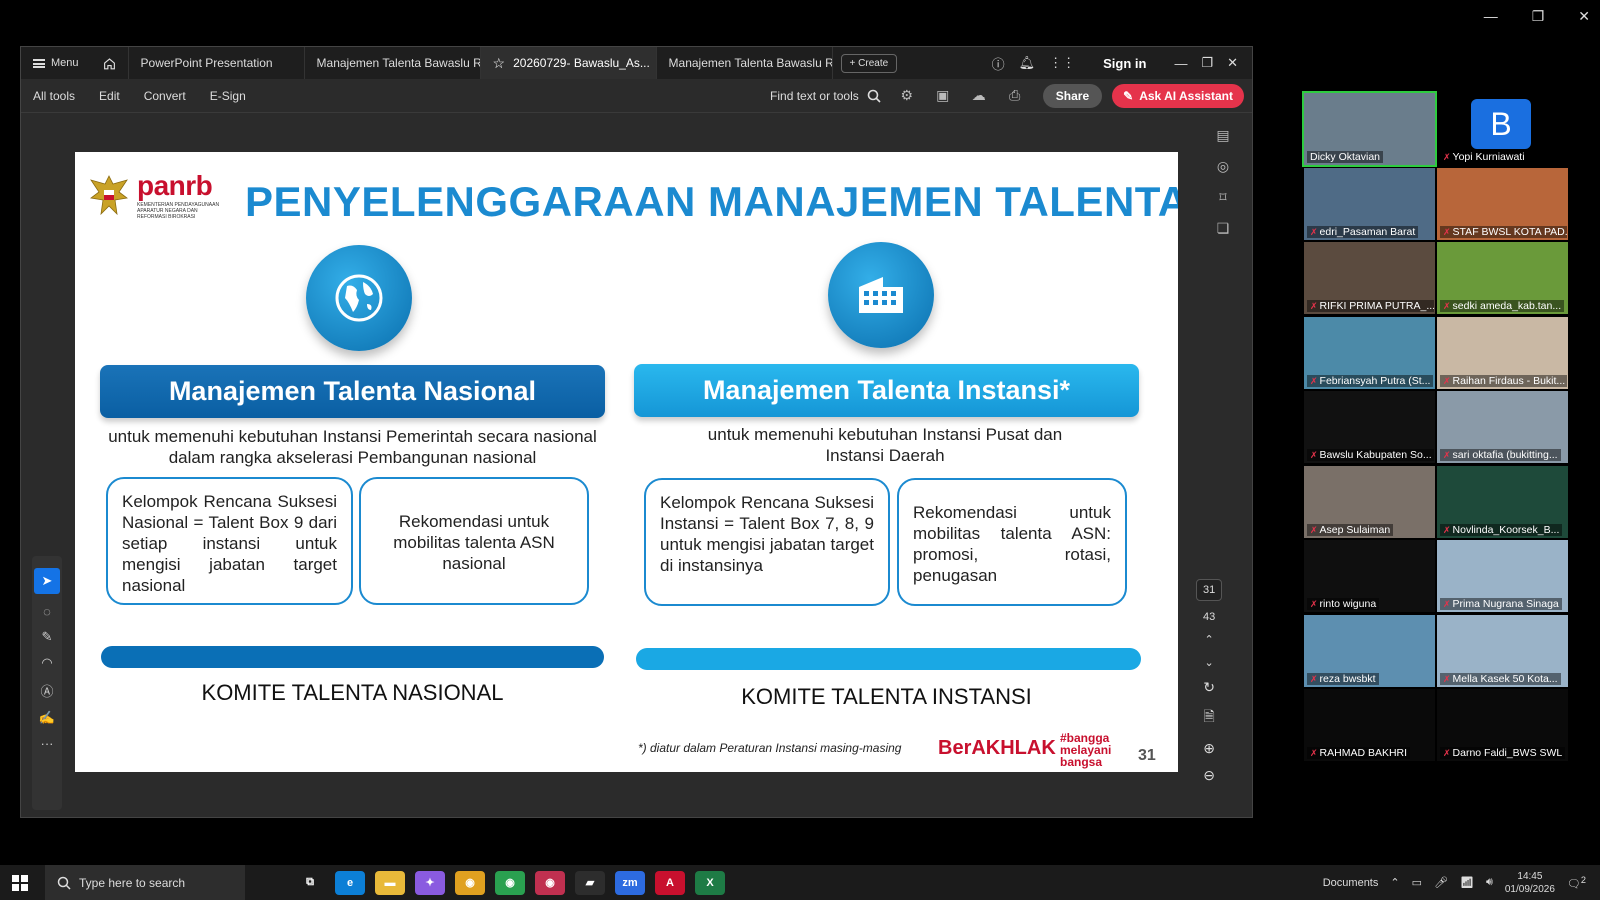 The width and height of the screenshot is (1600, 900). Describe the element at coordinates (979, 96) in the screenshot. I see `upload-icon: ☁` at that location.